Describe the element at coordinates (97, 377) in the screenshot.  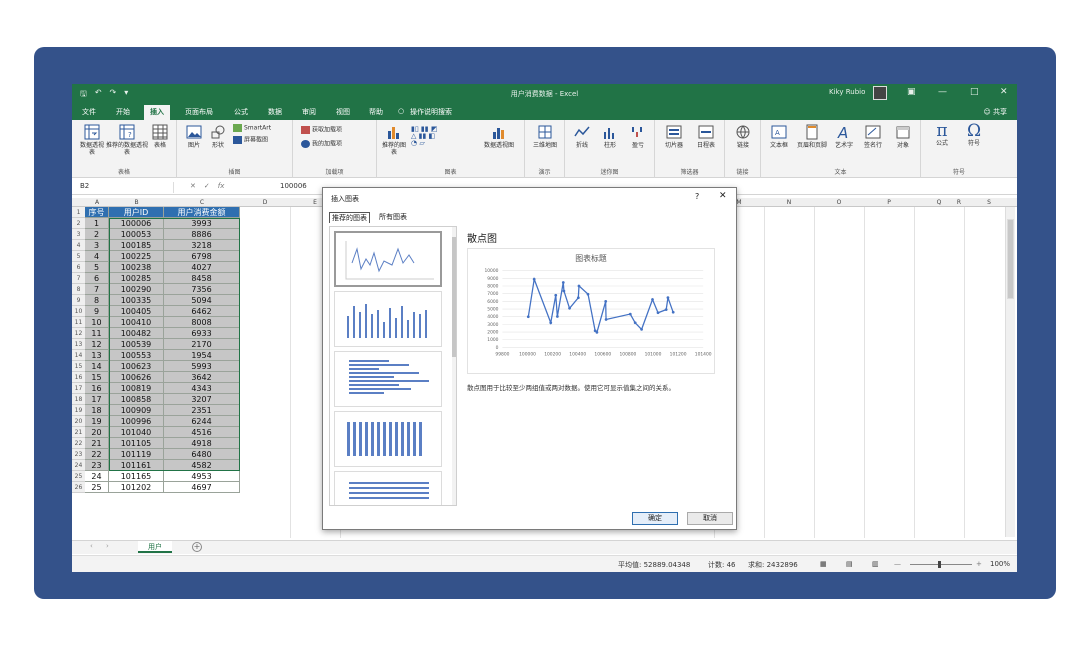
I see `table-cell: 15` at that location.